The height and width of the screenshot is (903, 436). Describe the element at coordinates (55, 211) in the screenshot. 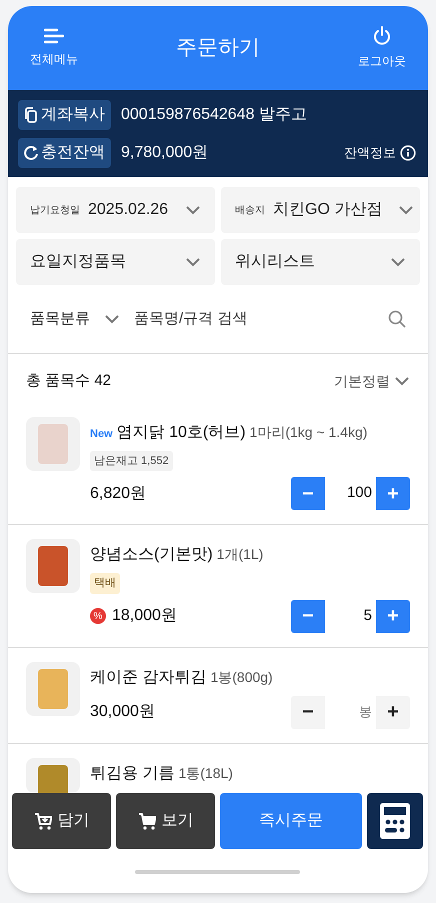

I see `filter-label: 납기요청일` at that location.